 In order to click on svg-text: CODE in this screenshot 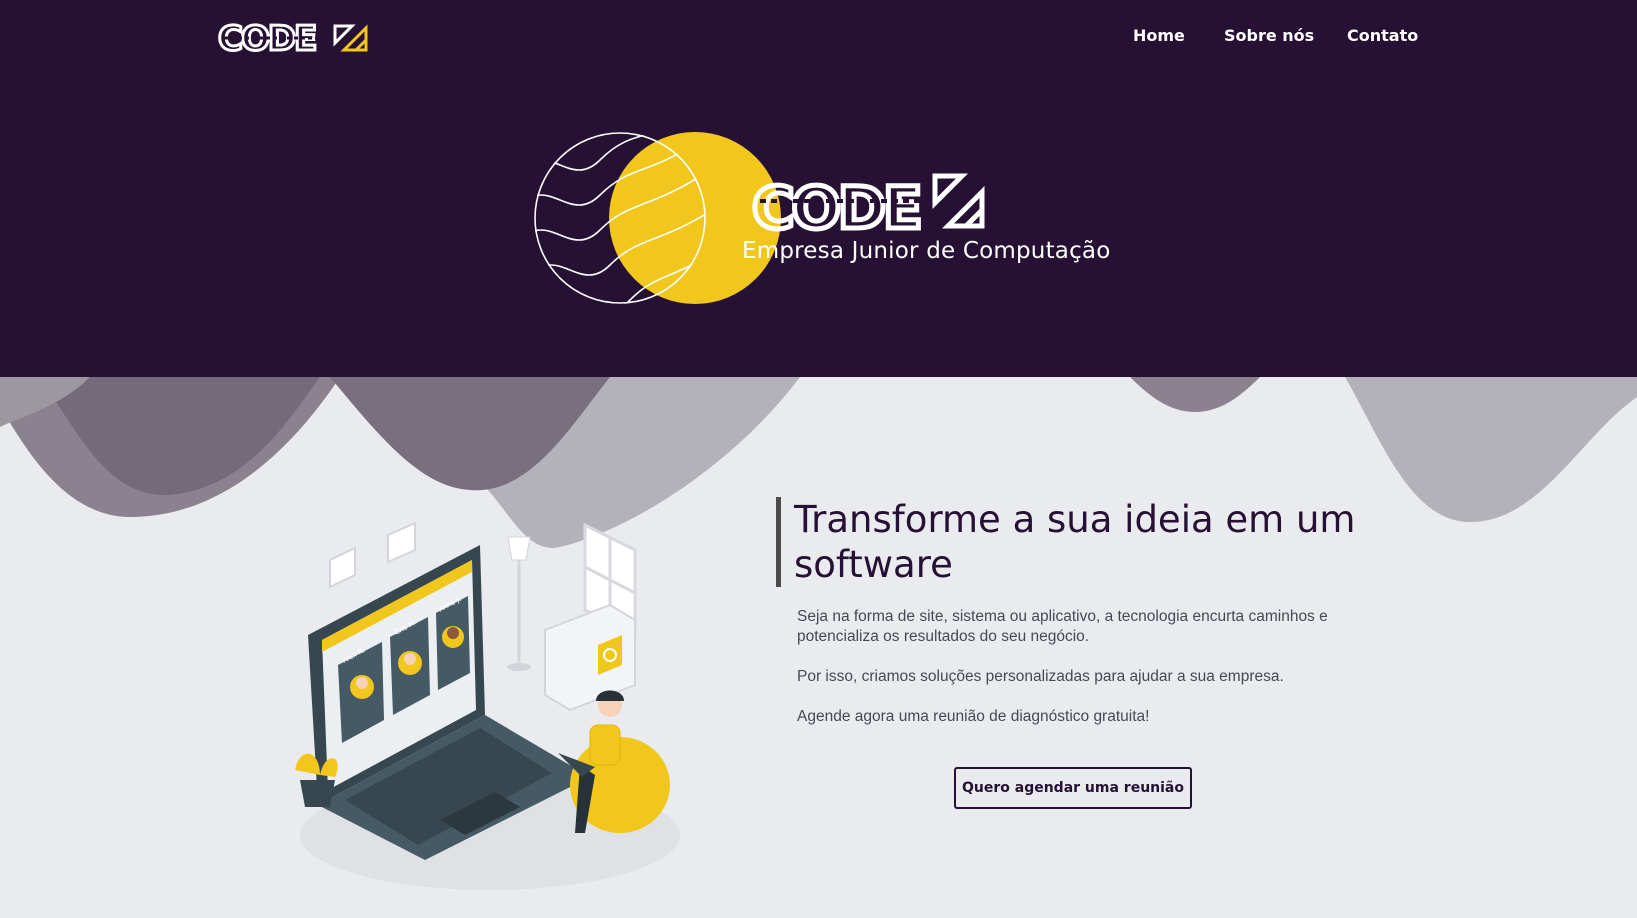, I will do `click(836, 208)`.